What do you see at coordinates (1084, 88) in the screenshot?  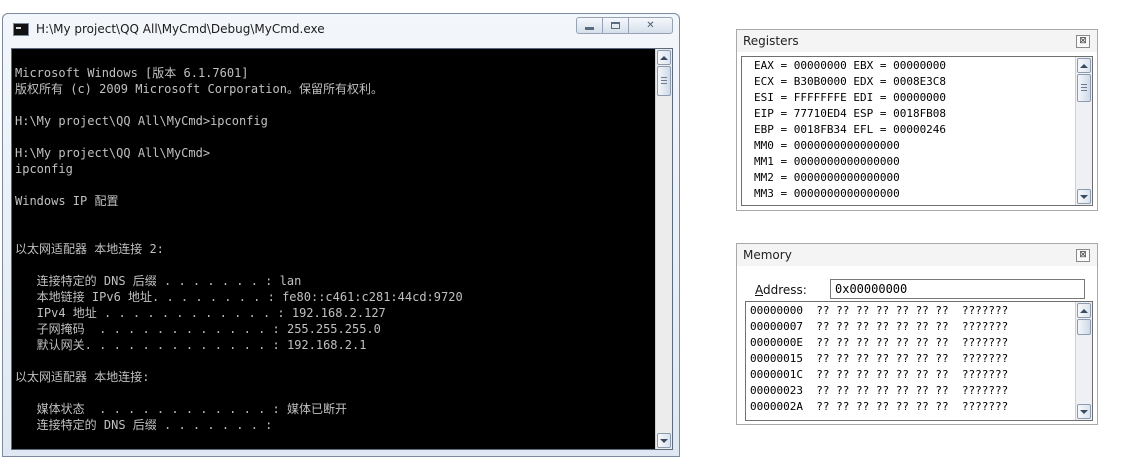 I see `registers-scroll-thumb` at bounding box center [1084, 88].